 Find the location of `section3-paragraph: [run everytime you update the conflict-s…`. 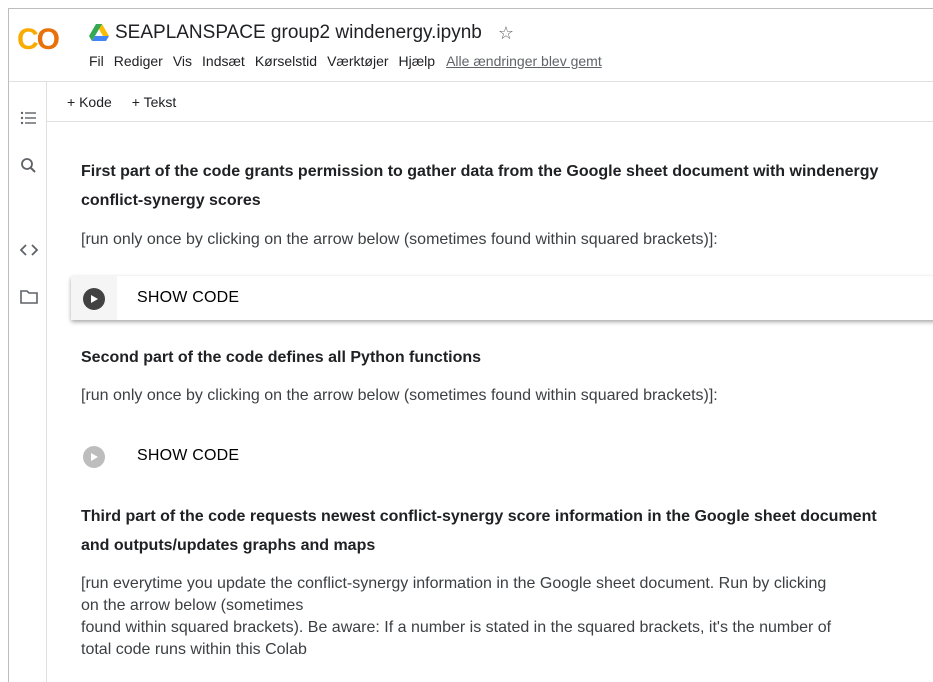

section3-paragraph: [run everytime you update the conflict-s… is located at coordinates (456, 616).